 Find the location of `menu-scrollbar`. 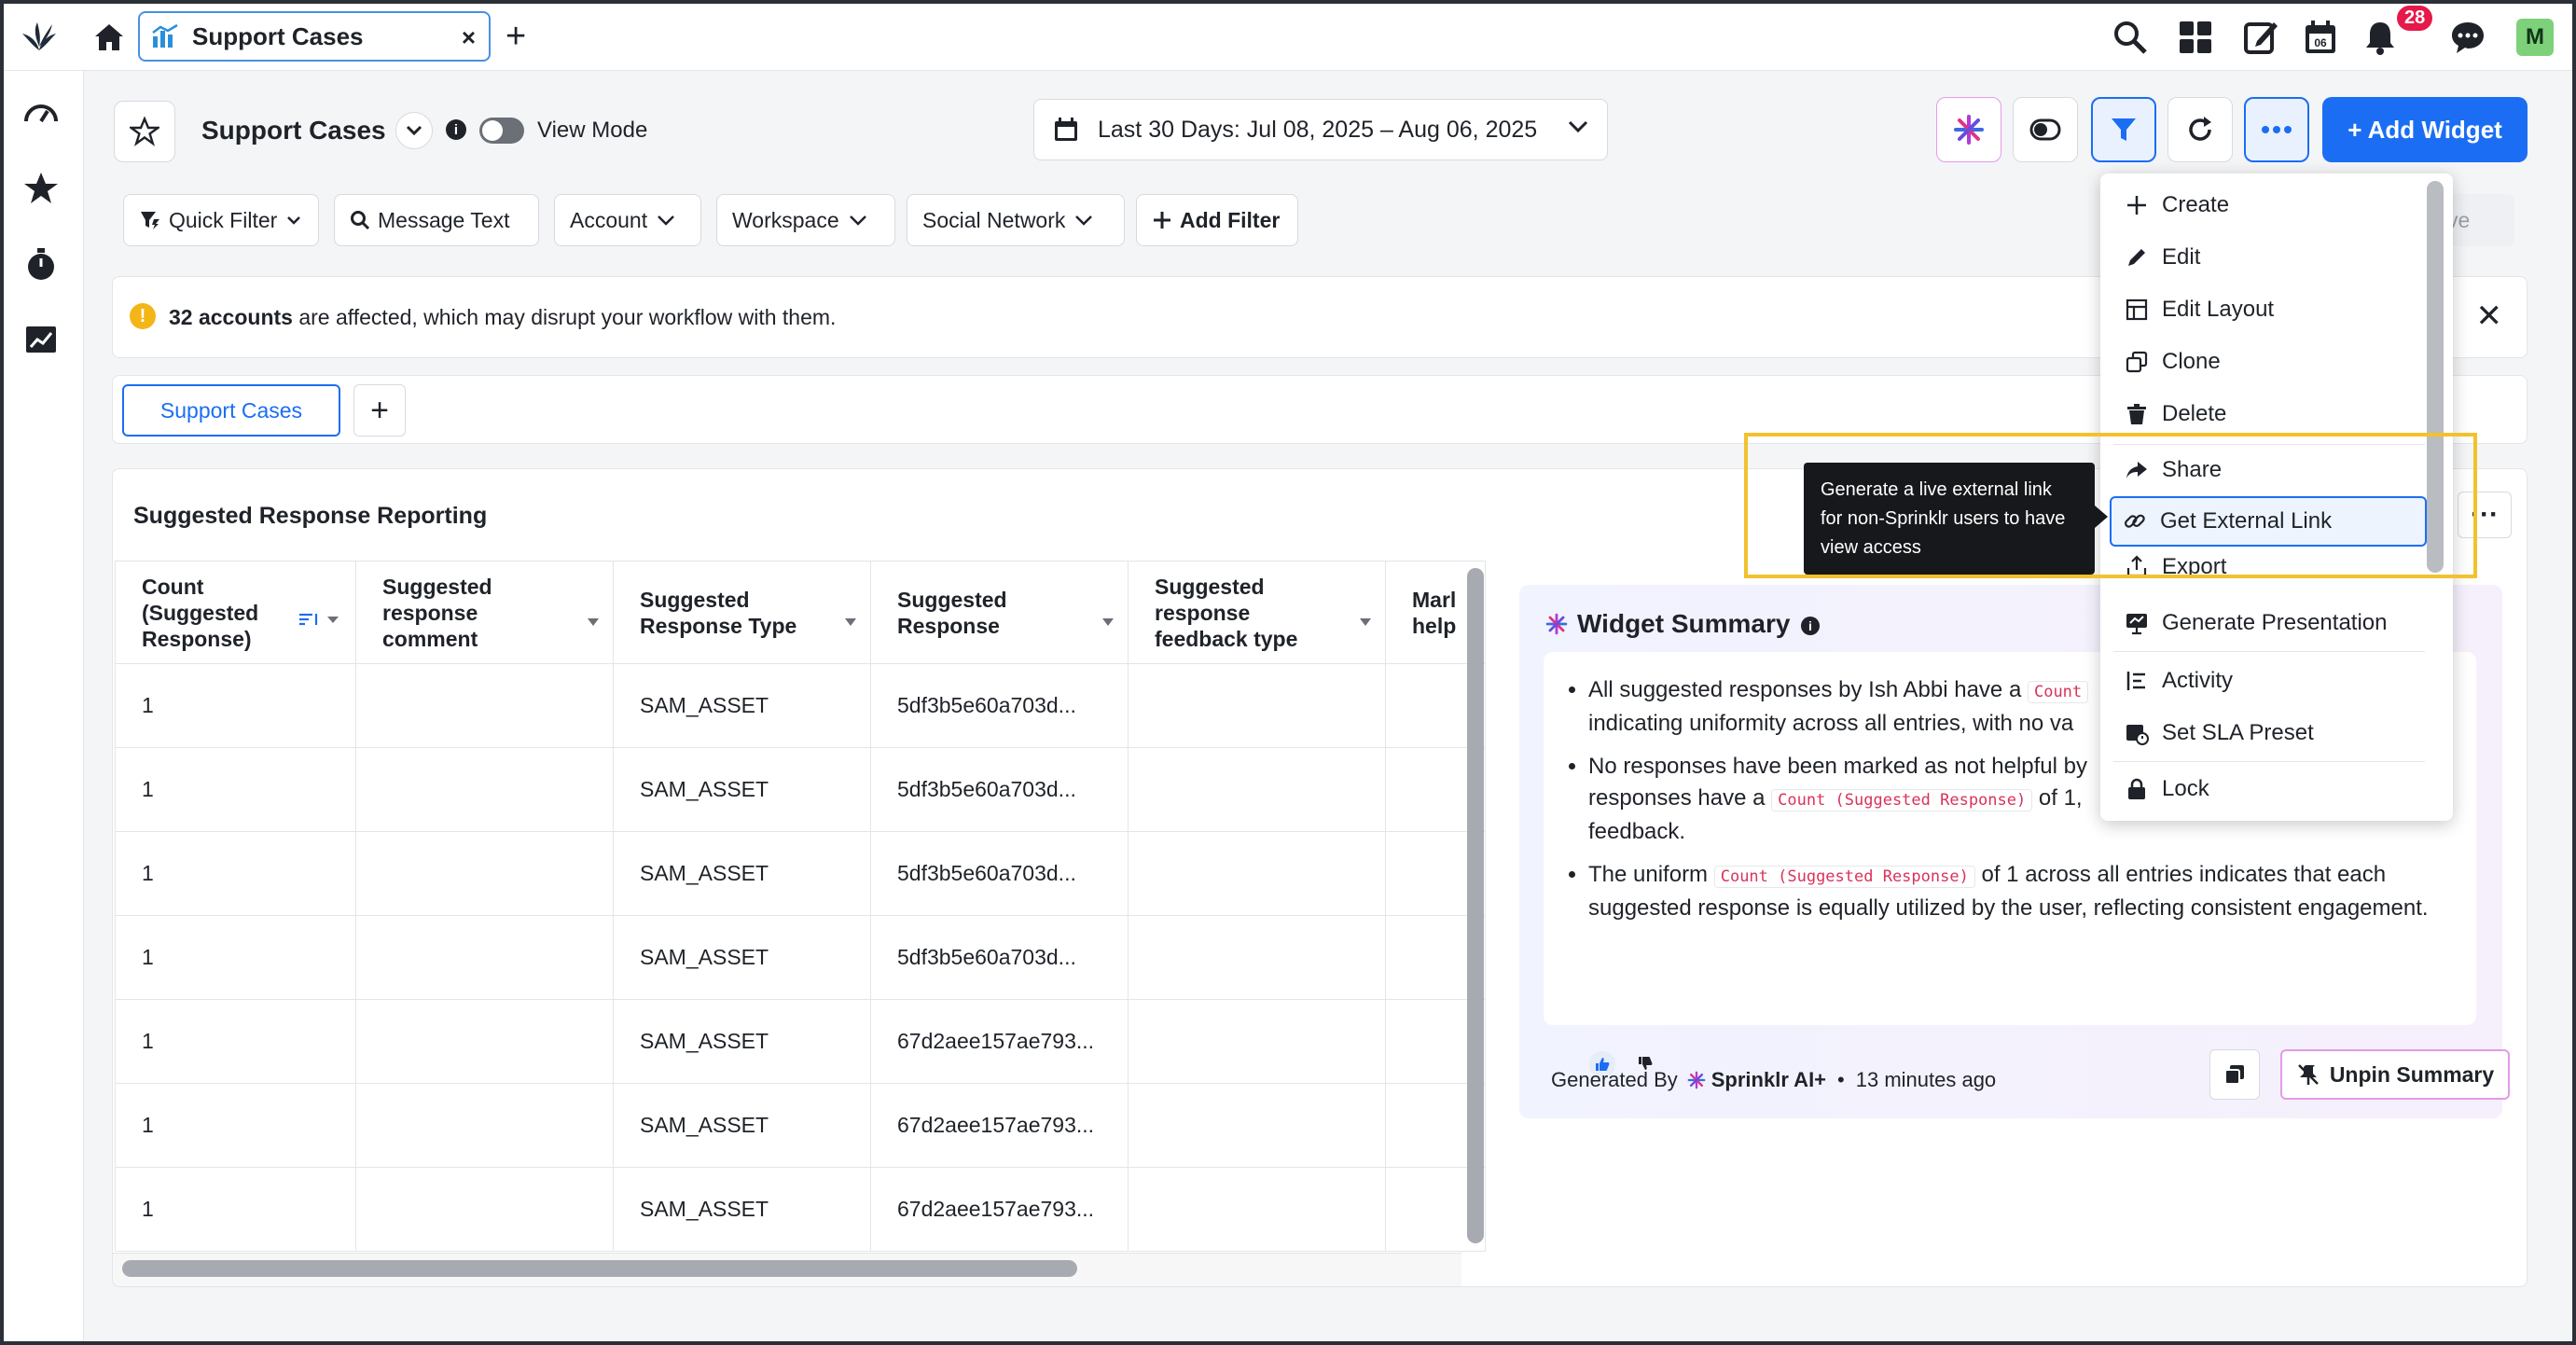

menu-scrollbar is located at coordinates (2435, 377).